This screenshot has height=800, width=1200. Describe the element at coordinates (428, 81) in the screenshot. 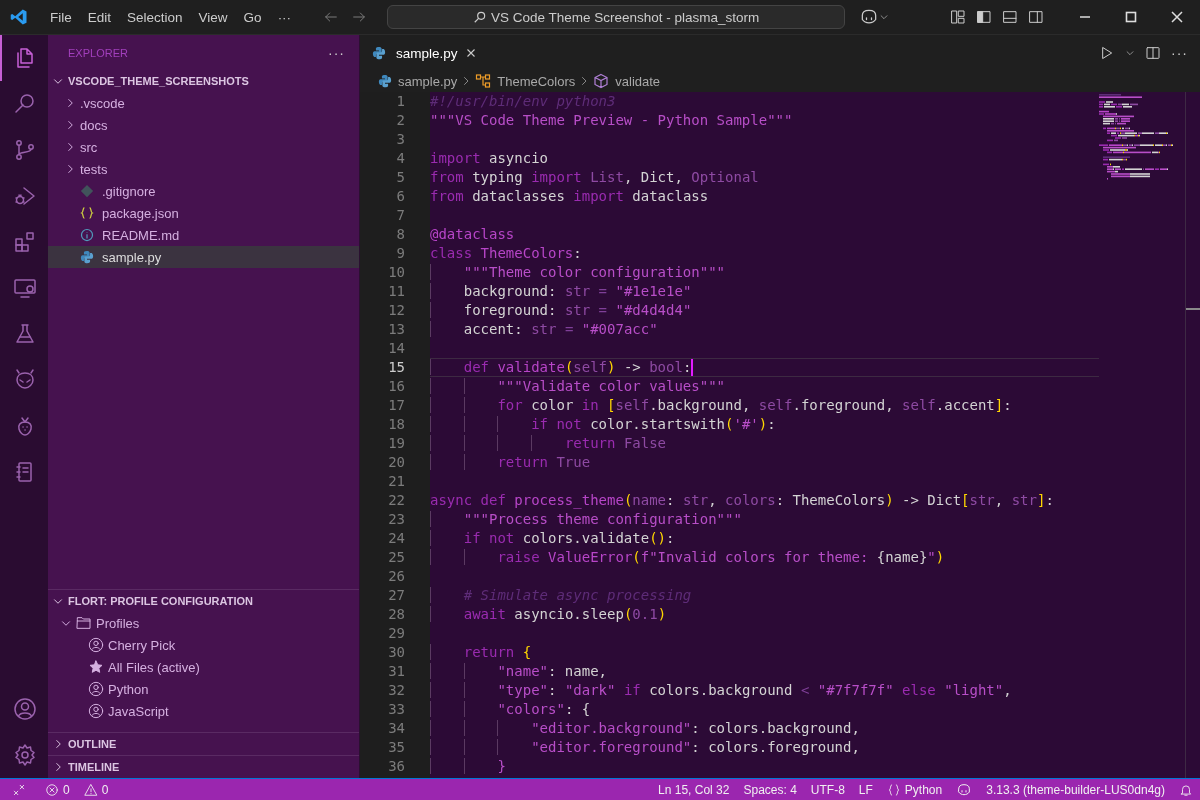

I see `breadcrumb: sample.py` at that location.